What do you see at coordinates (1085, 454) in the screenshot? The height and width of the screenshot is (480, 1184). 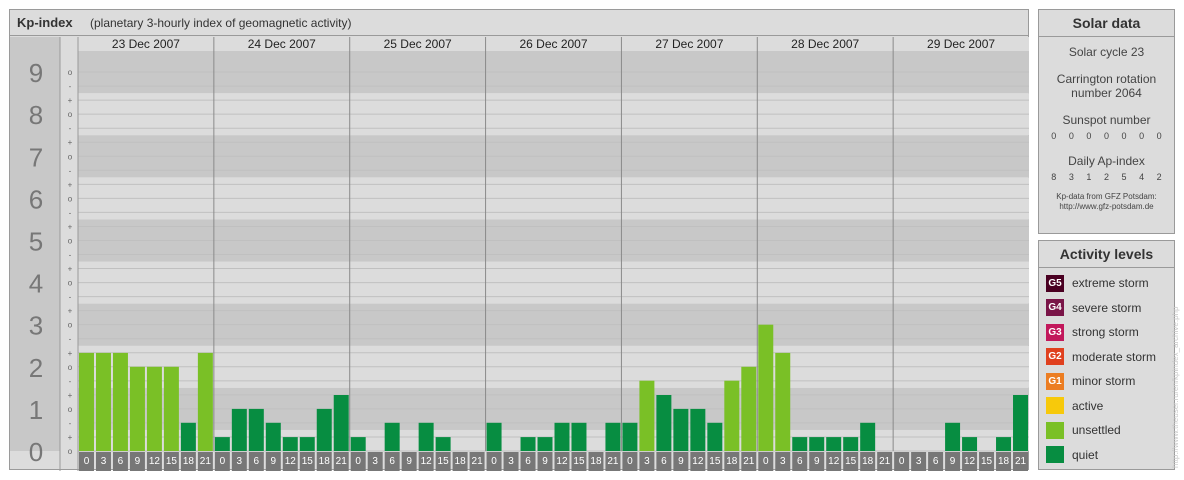 I see `level-label: quiet` at bounding box center [1085, 454].